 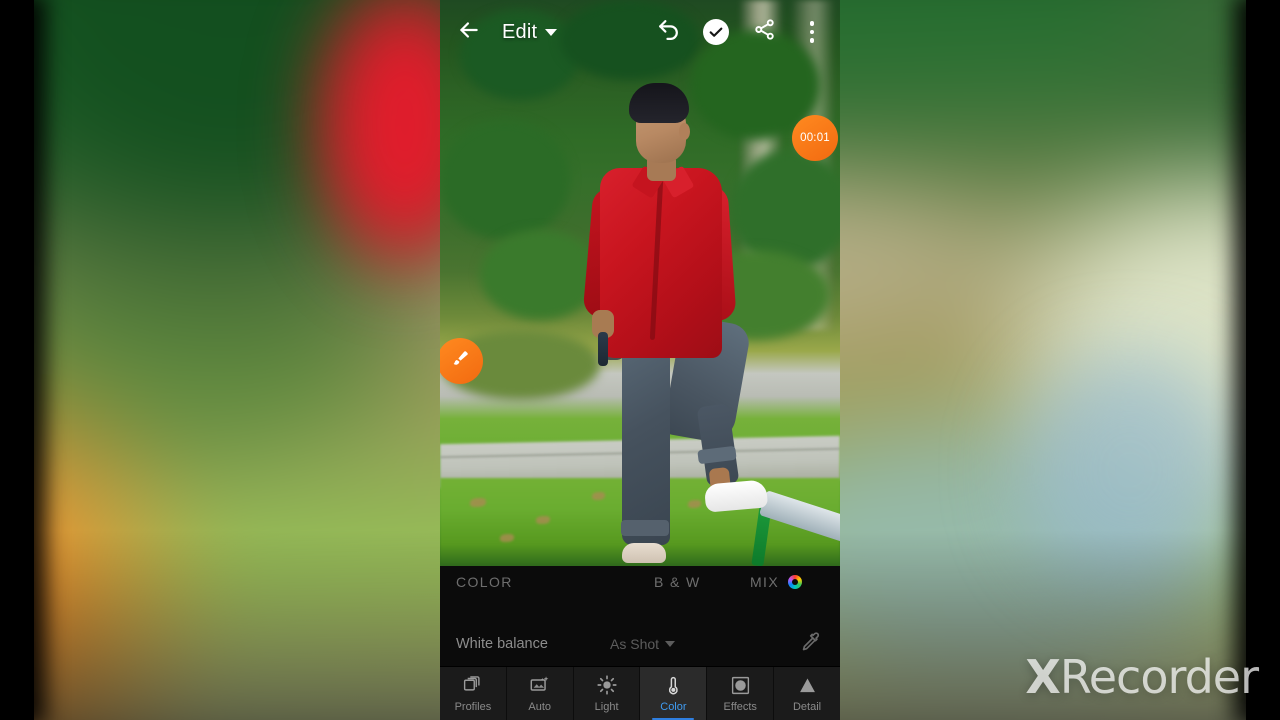 I want to click on tab-color: COLOR, so click(x=484, y=581).